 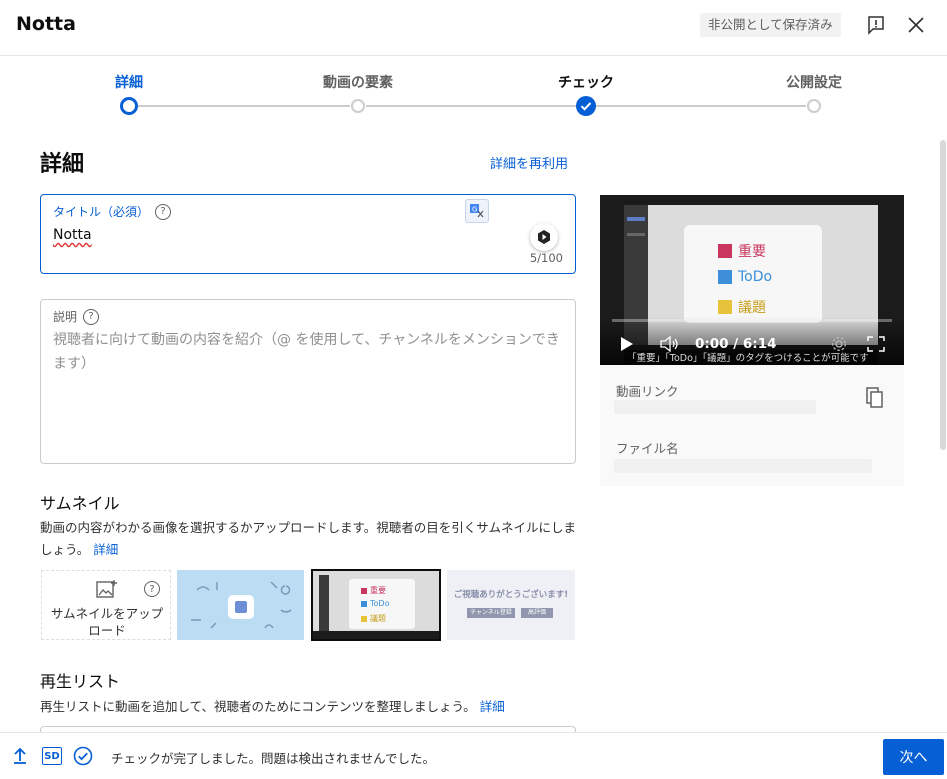 I want to click on step-visibility: 公開設定, so click(x=814, y=82).